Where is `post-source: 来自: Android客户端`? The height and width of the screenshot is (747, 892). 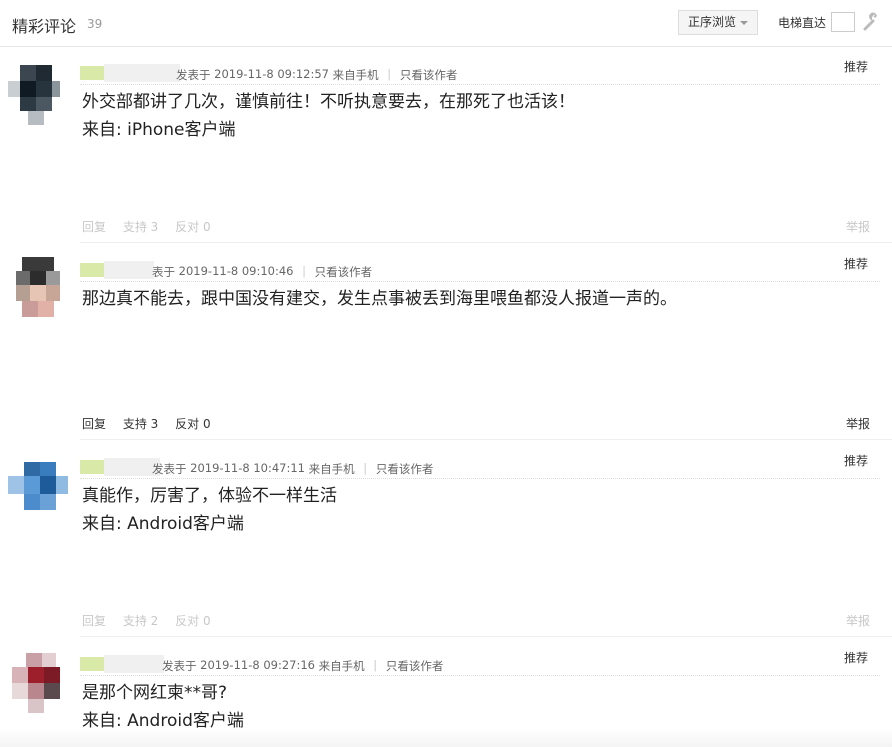
post-source: 来自: Android客户端 is located at coordinates (163, 524).